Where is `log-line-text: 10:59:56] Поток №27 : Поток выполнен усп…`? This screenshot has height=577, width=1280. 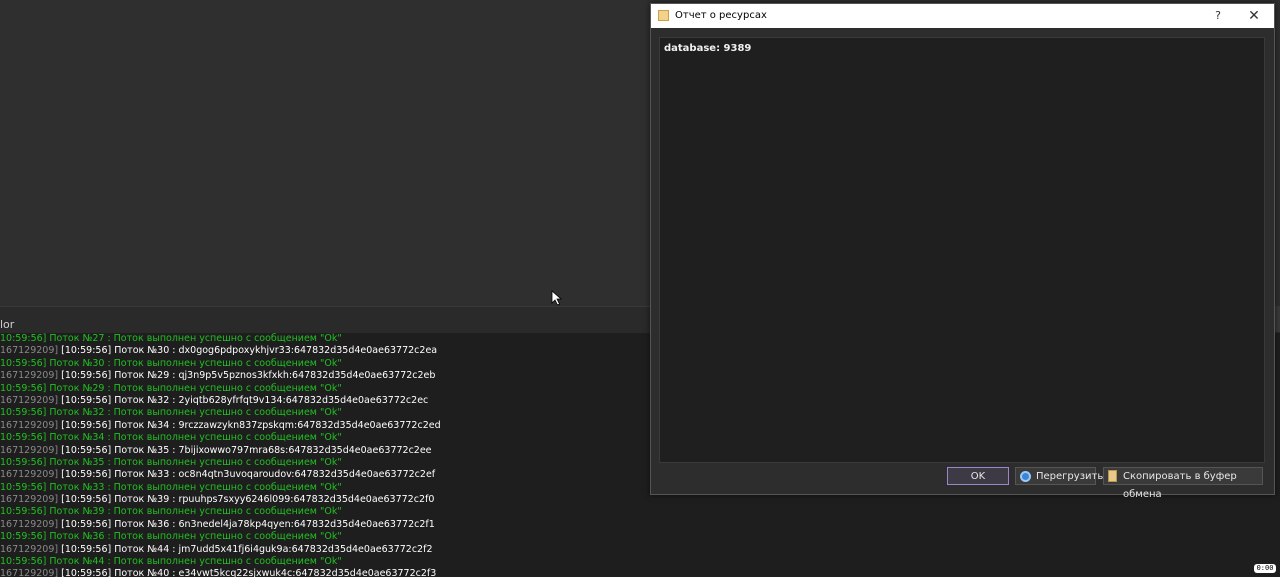
log-line-text: 10:59:56] Поток №27 : Поток выполнен усп… is located at coordinates (171, 338).